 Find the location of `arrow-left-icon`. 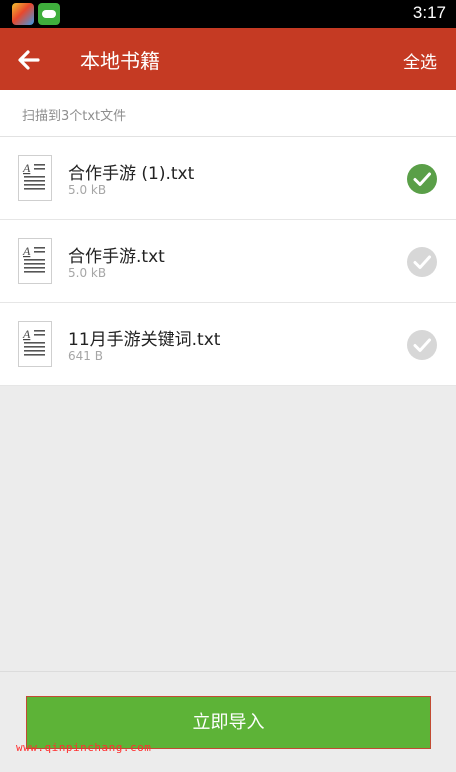

arrow-left-icon is located at coordinates (29, 60).